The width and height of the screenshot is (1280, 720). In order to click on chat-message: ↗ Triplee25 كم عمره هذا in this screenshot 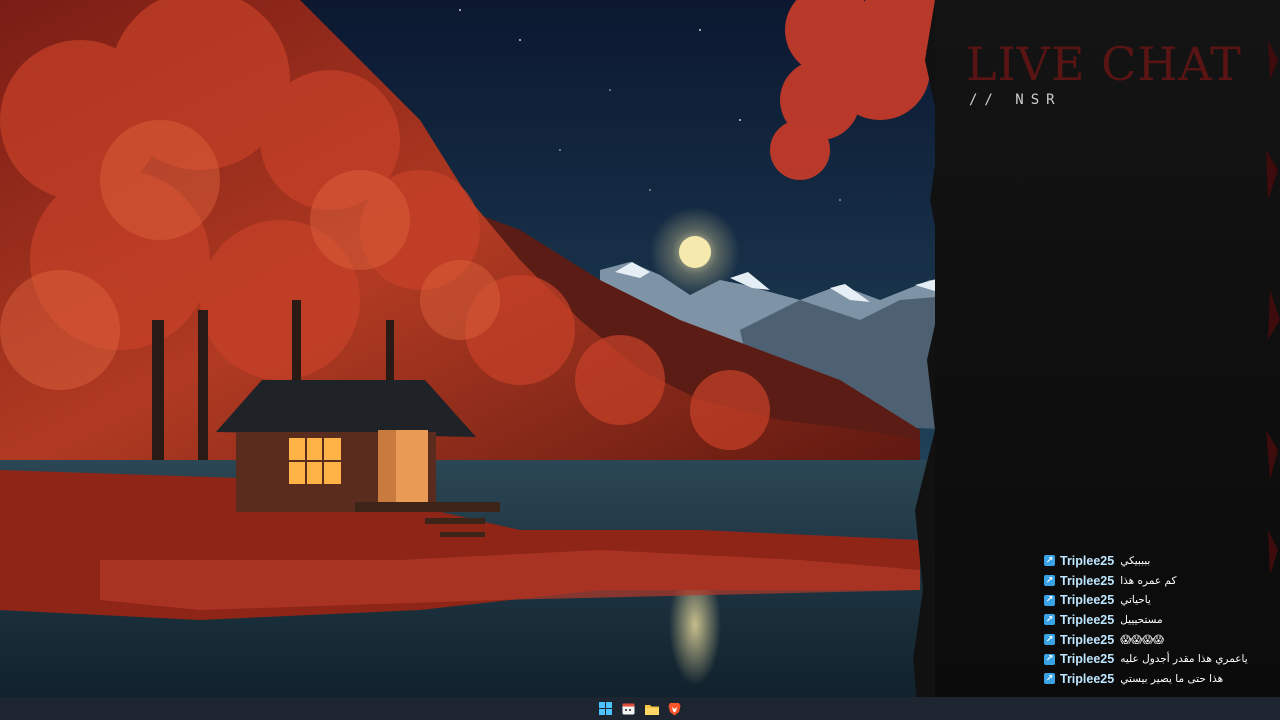, I will do `click(1160, 581)`.